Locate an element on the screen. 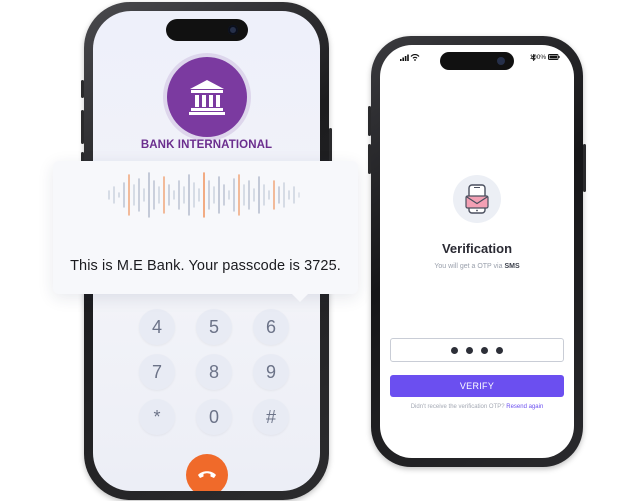 The image size is (637, 501). bank-building-icon is located at coordinates (206, 97).